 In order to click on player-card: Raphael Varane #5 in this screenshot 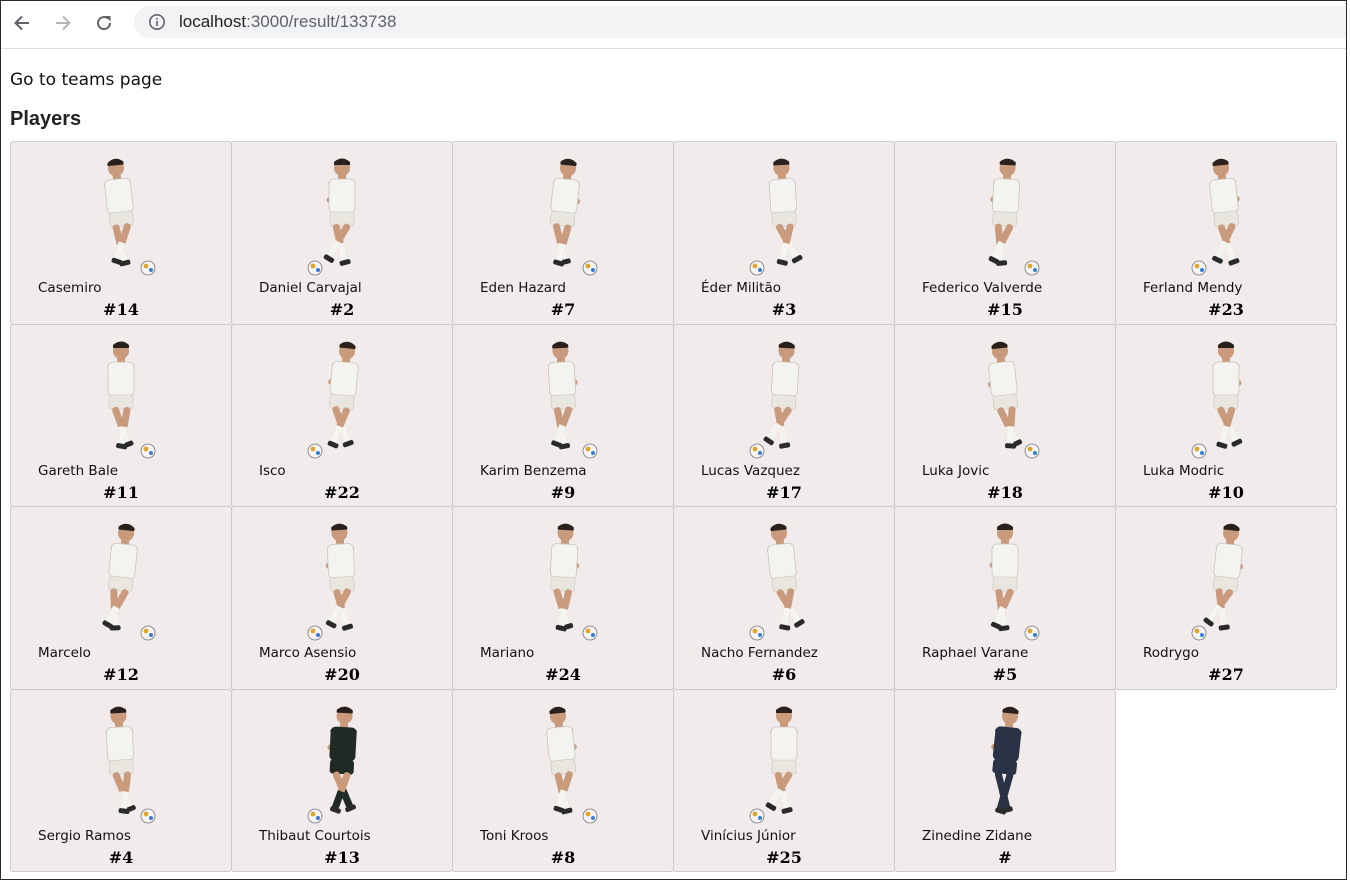, I will do `click(1005, 598)`.